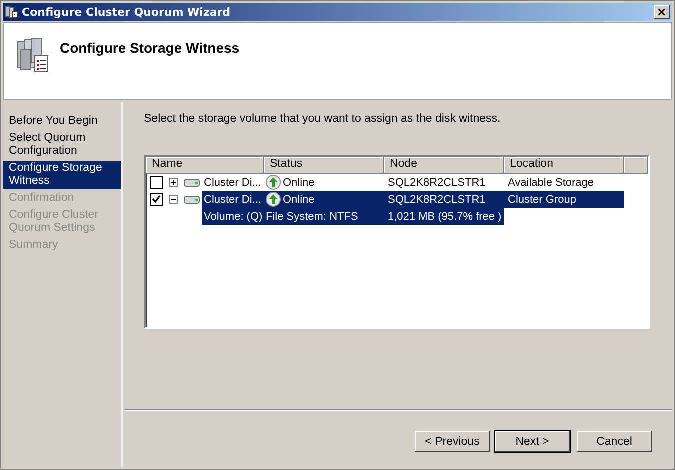 The width and height of the screenshot is (675, 470). I want to click on wizard-step: Select Quorum Configuration, so click(62, 145).